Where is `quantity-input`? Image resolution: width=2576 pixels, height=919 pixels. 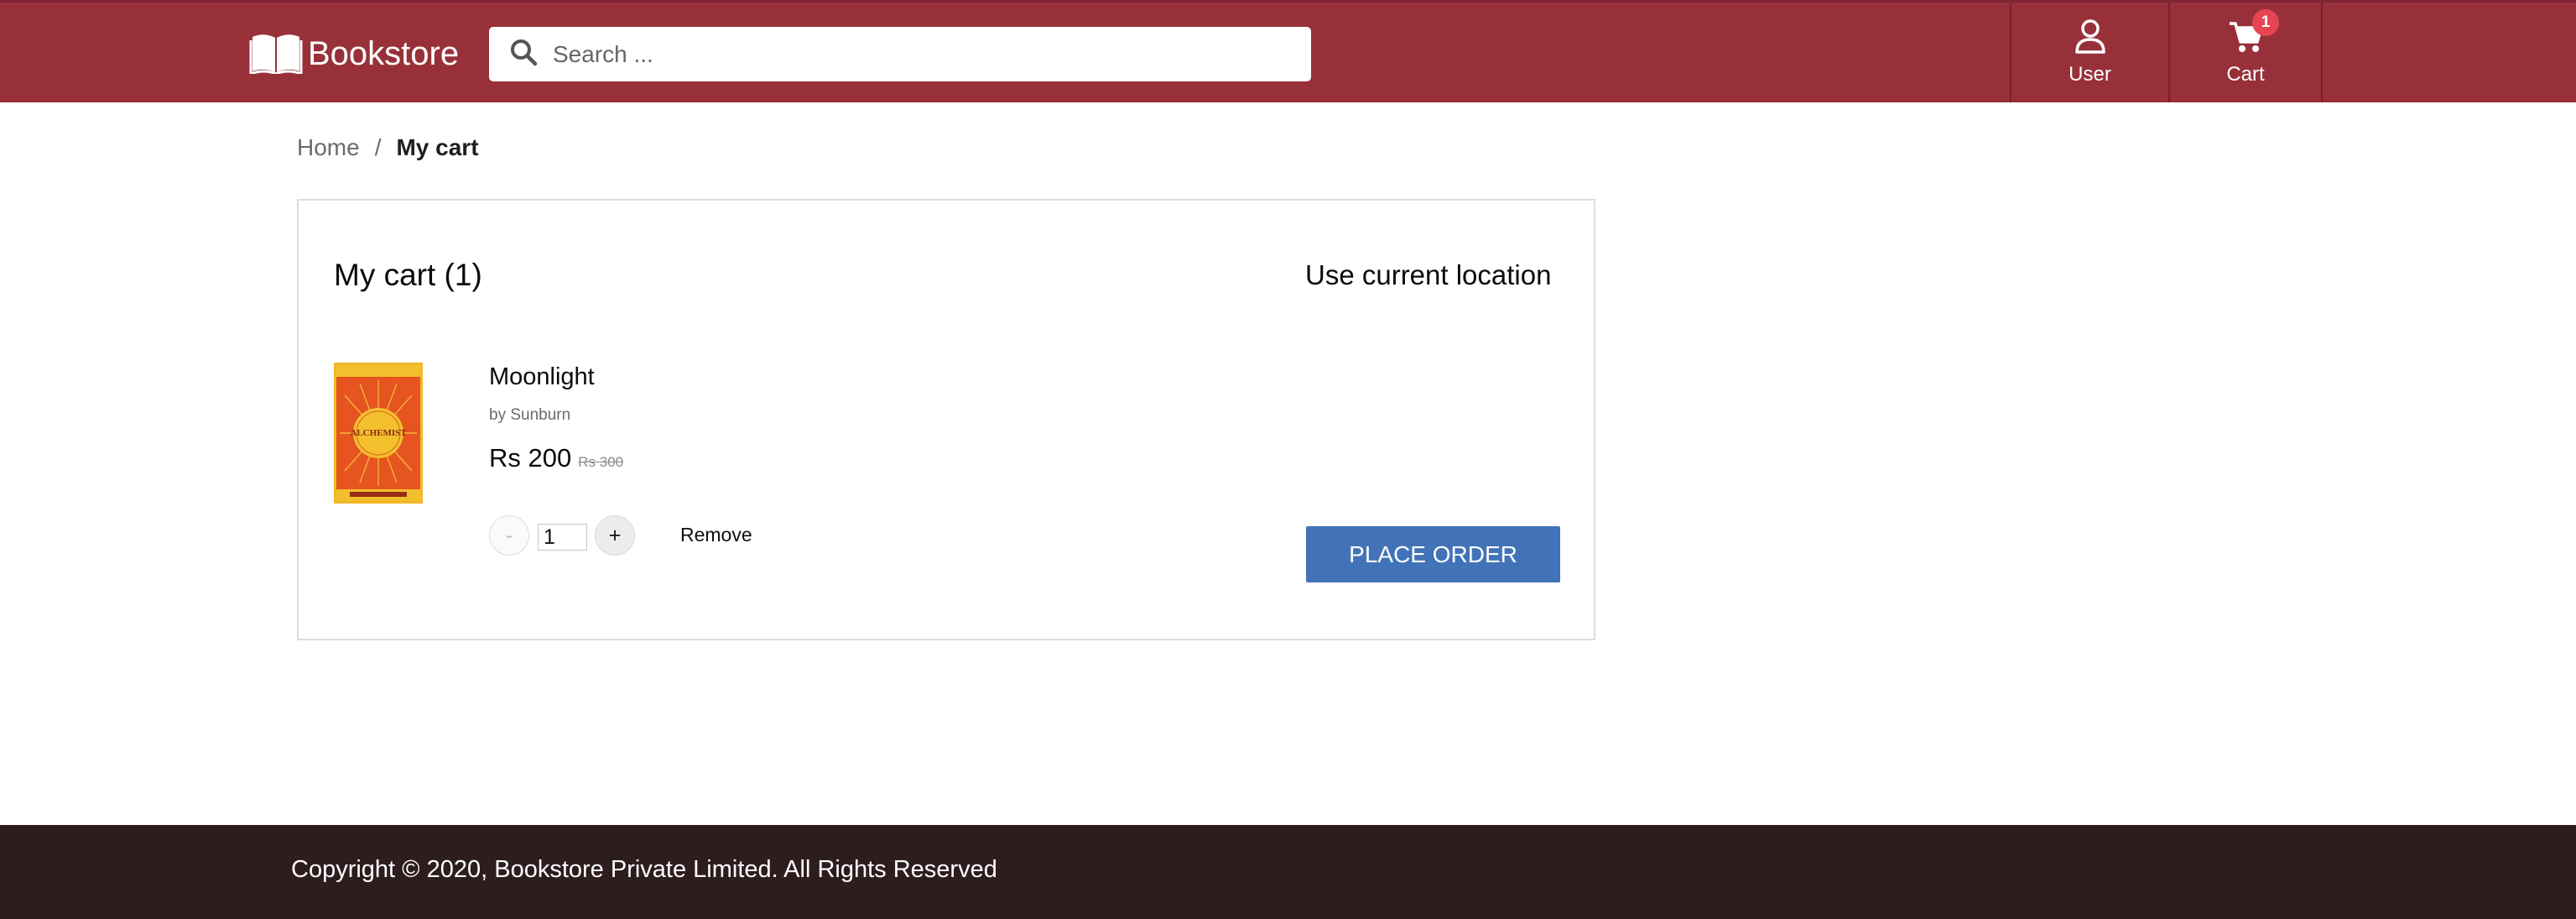 quantity-input is located at coordinates (562, 538).